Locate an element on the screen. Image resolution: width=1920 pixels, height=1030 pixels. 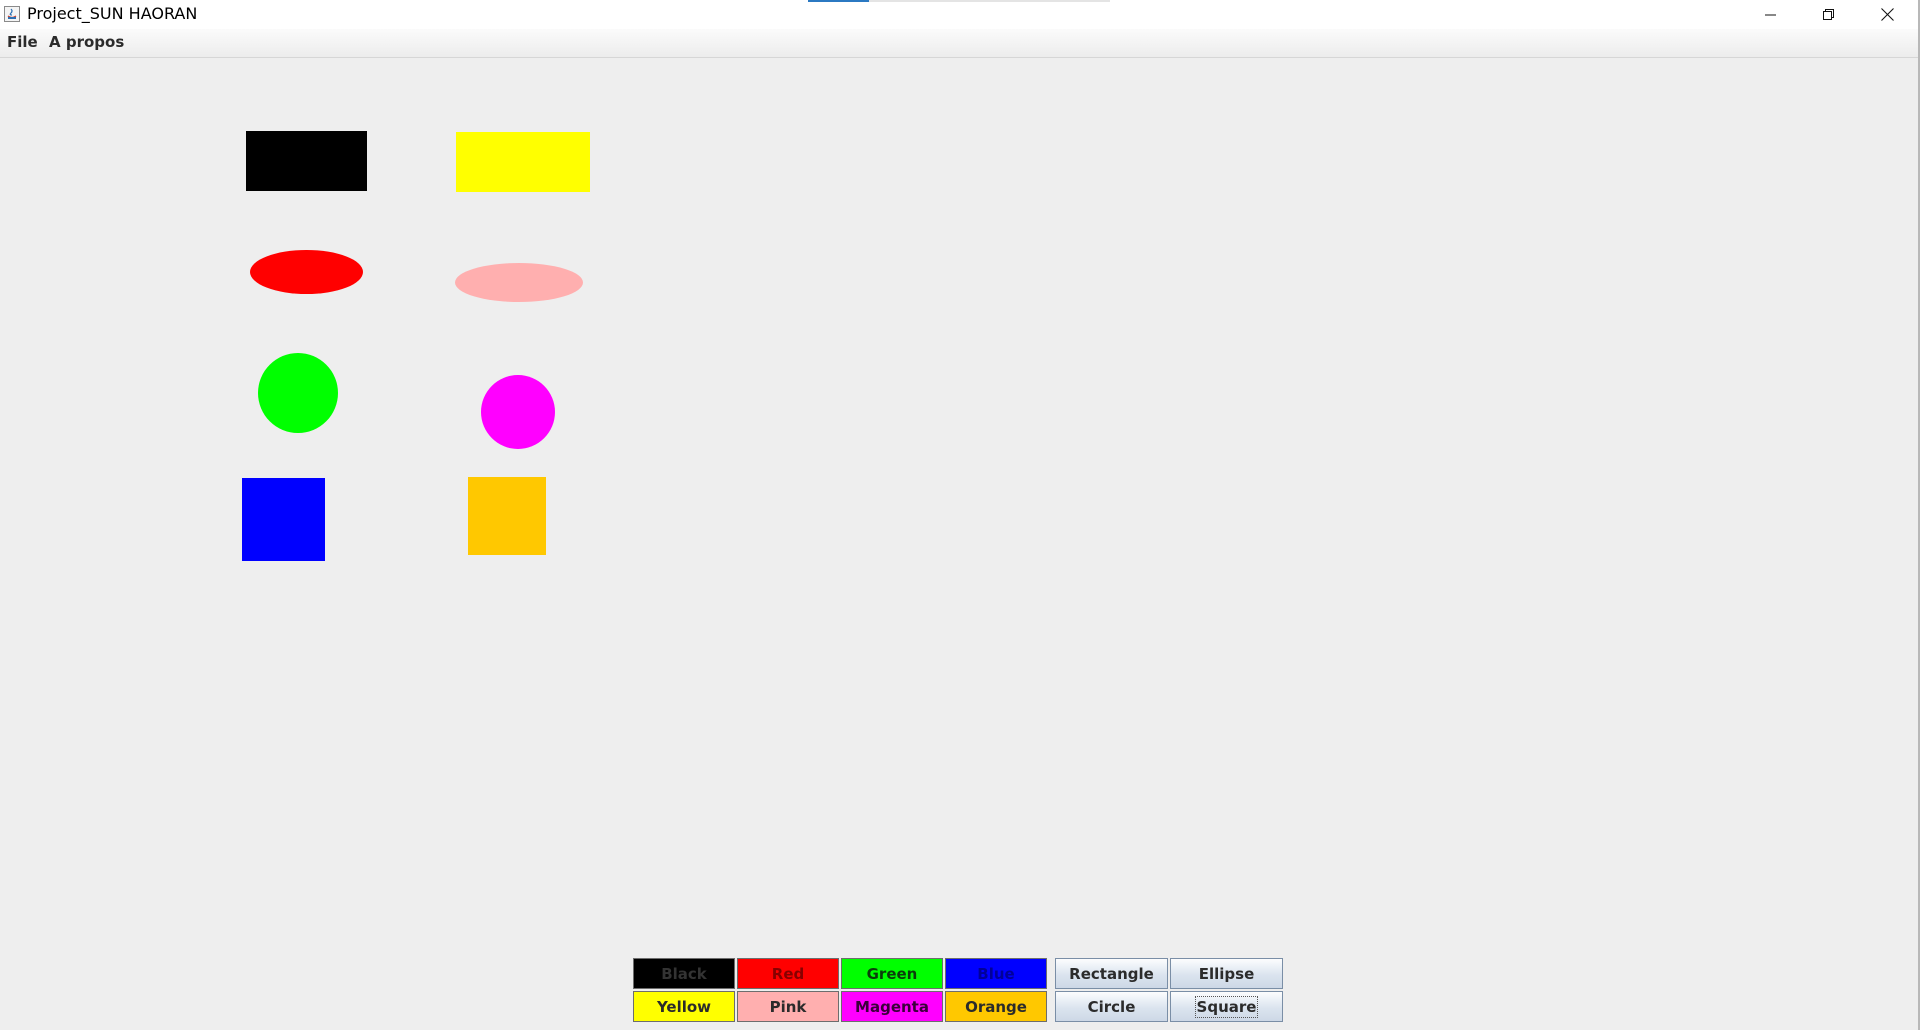
square-button: Square is located at coordinates (1226, 1006).